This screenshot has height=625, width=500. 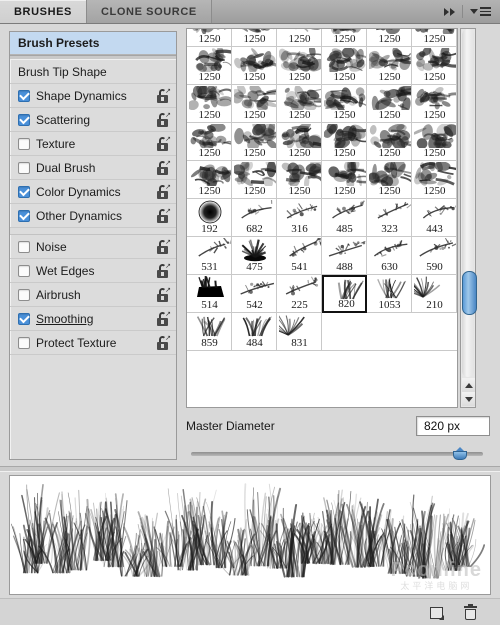 I want to click on checkbox-wet-edges, so click(x=24, y=271).